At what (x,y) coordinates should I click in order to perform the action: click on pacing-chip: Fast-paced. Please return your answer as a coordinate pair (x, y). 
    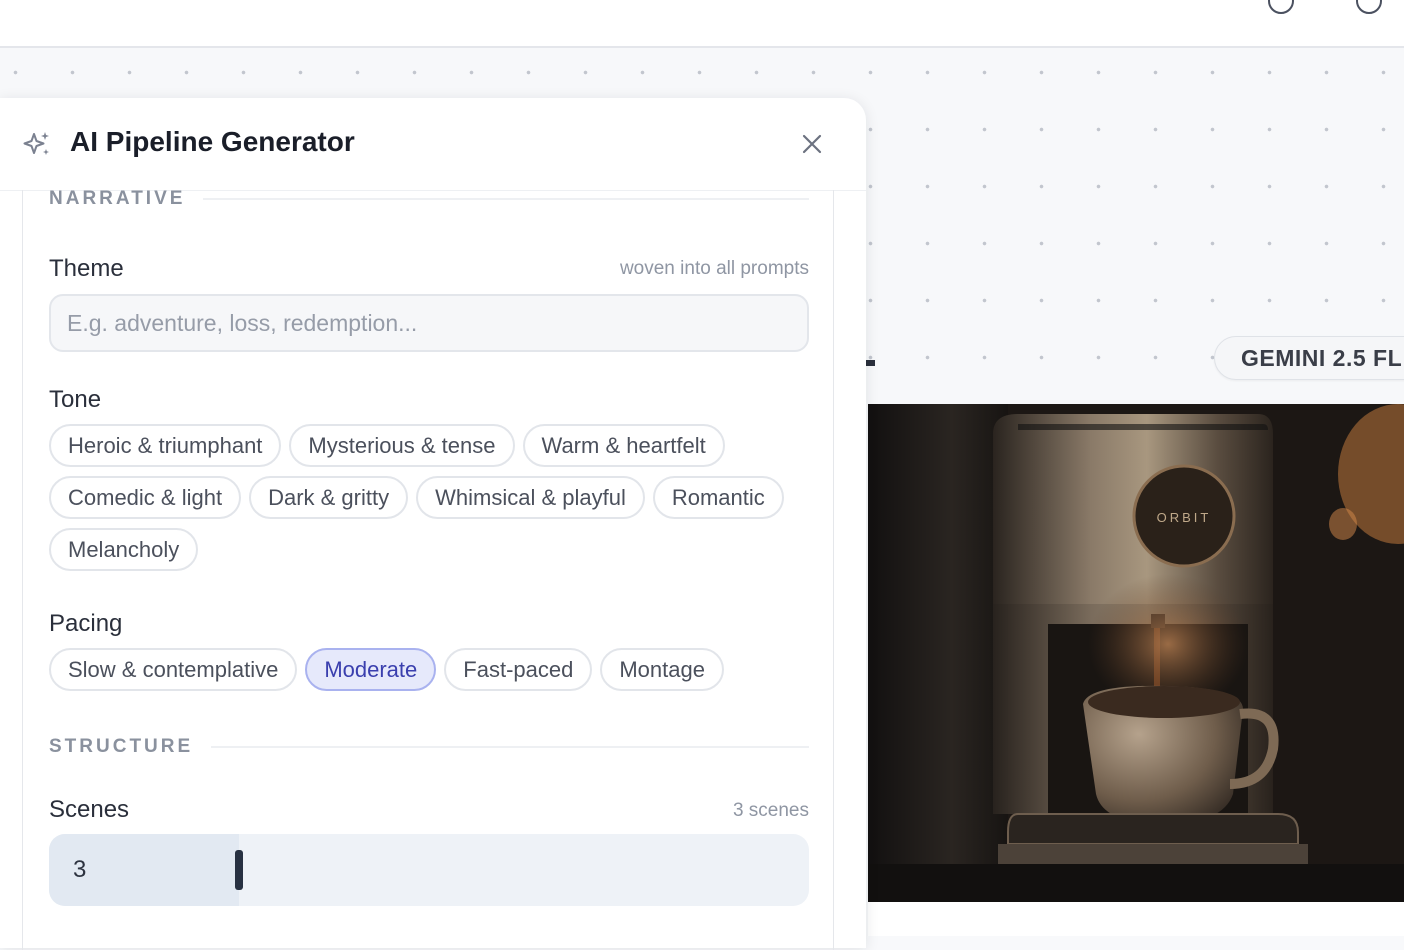
    Looking at the image, I should click on (518, 669).